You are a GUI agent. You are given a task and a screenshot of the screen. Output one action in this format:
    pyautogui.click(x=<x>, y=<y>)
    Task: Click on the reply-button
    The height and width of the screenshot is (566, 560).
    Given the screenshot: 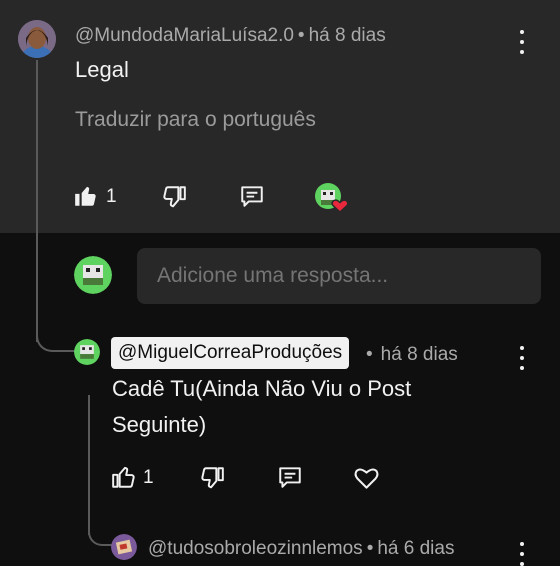 What is the action you would take?
    pyautogui.click(x=252, y=196)
    